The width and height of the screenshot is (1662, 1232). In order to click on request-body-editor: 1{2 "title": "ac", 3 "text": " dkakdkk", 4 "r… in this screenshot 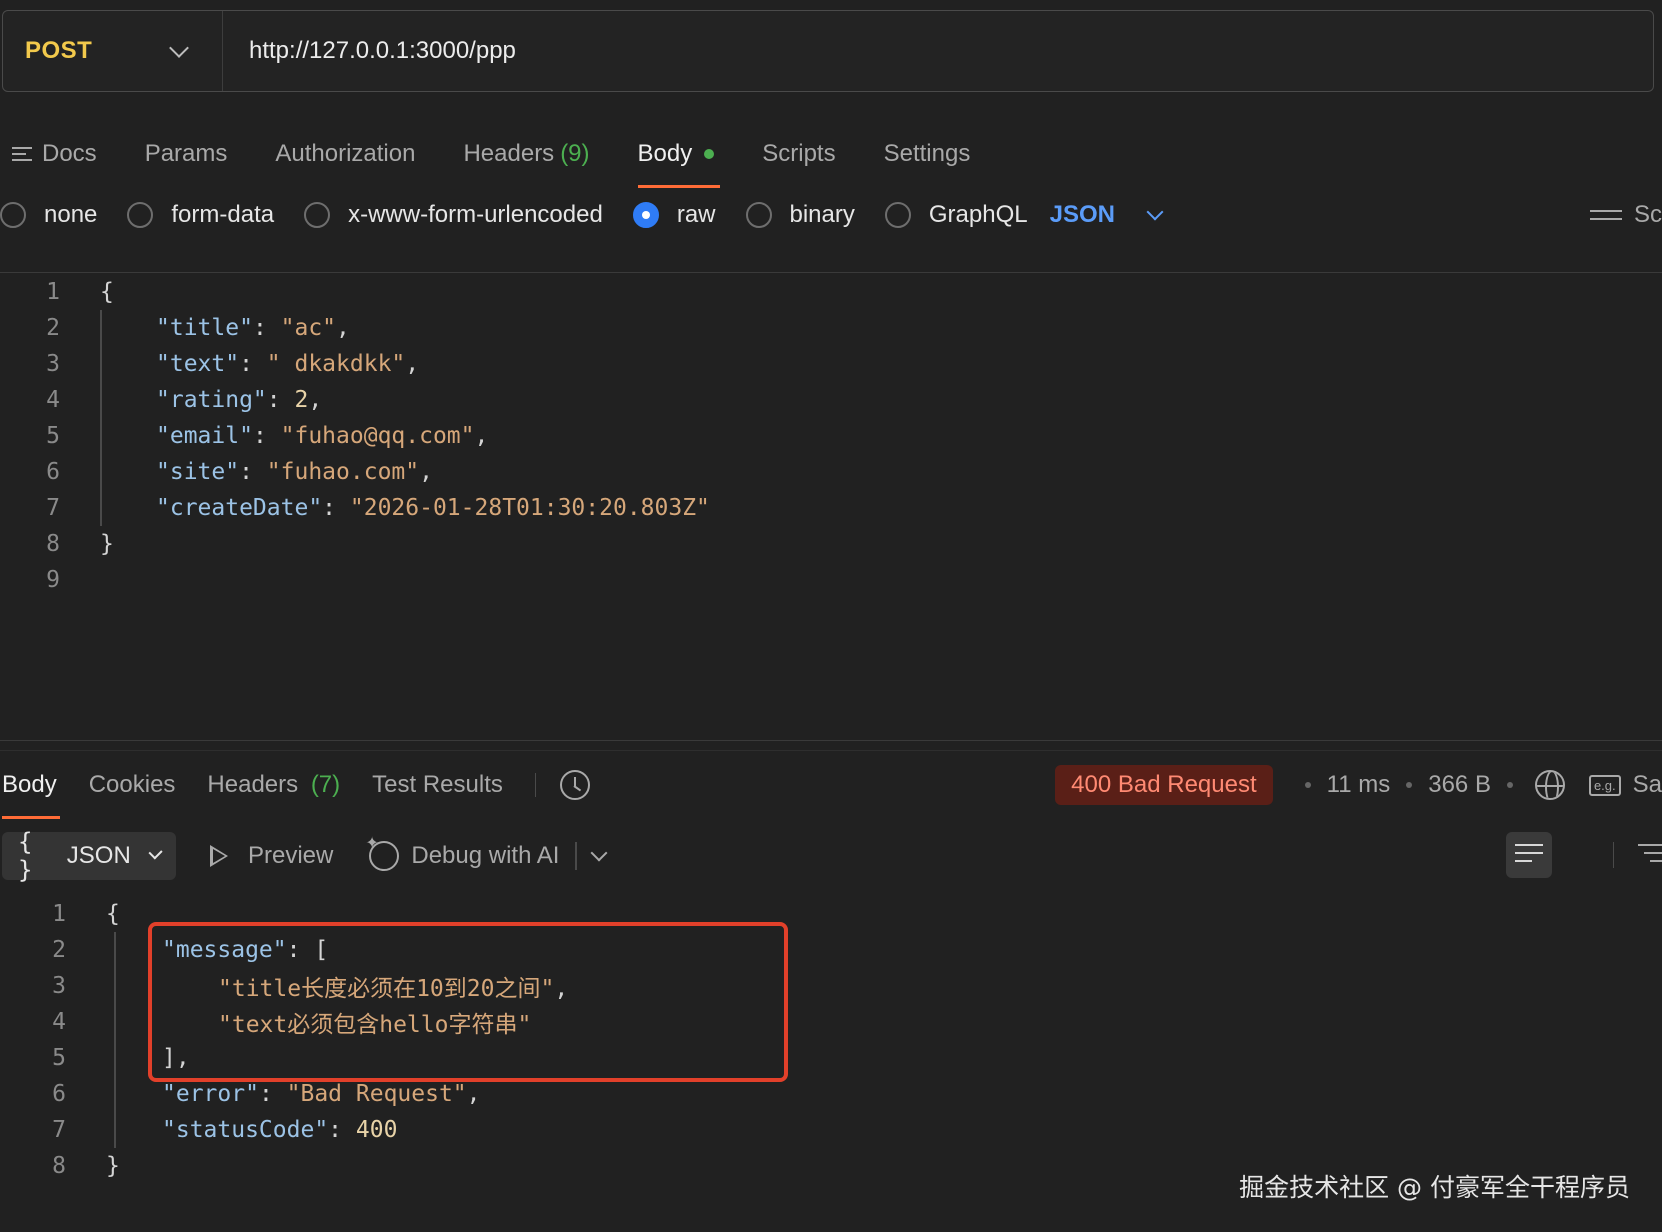, I will do `click(355, 436)`.